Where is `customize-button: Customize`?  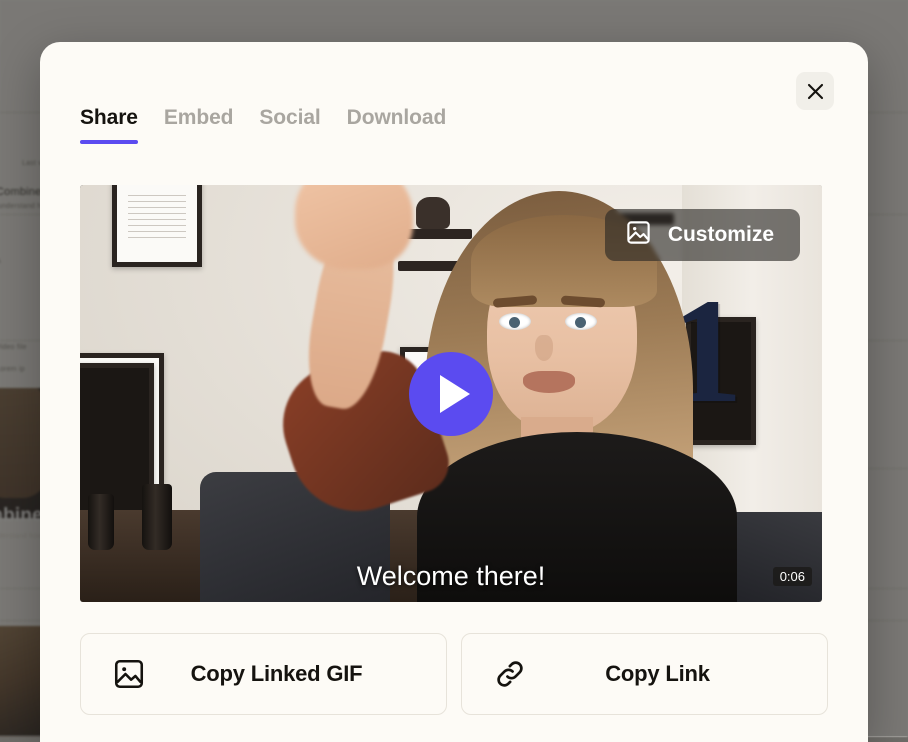 customize-button: Customize is located at coordinates (702, 235).